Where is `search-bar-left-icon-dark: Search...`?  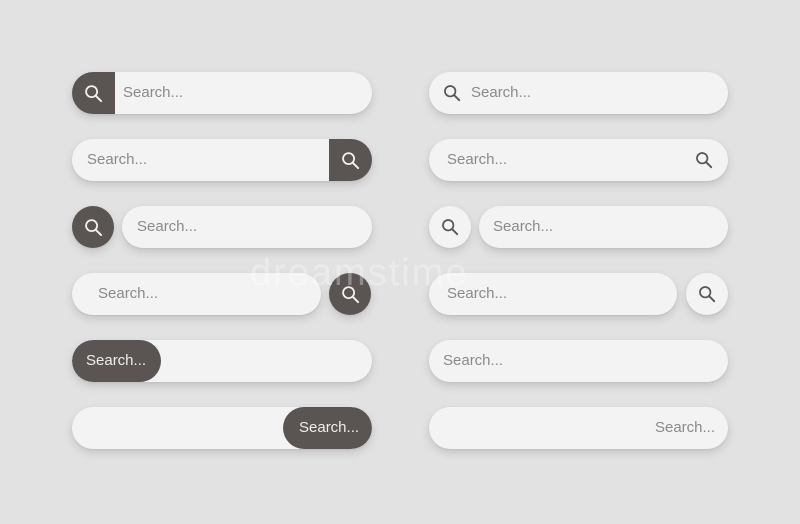 search-bar-left-icon-dark: Search... is located at coordinates (222, 93).